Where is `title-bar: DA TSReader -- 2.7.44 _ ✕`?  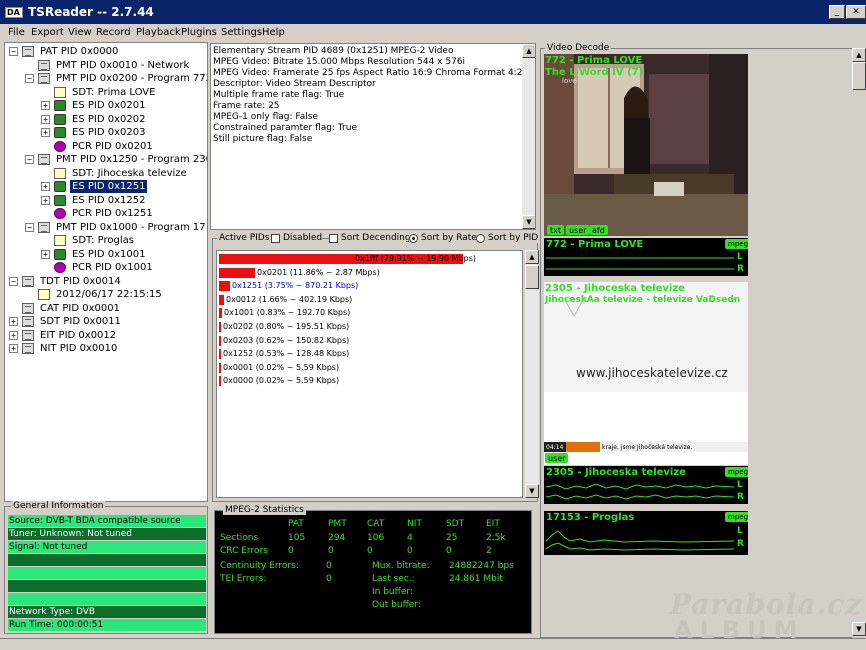 title-bar: DA TSReader -- 2.7.44 _ ✕ is located at coordinates (433, 12).